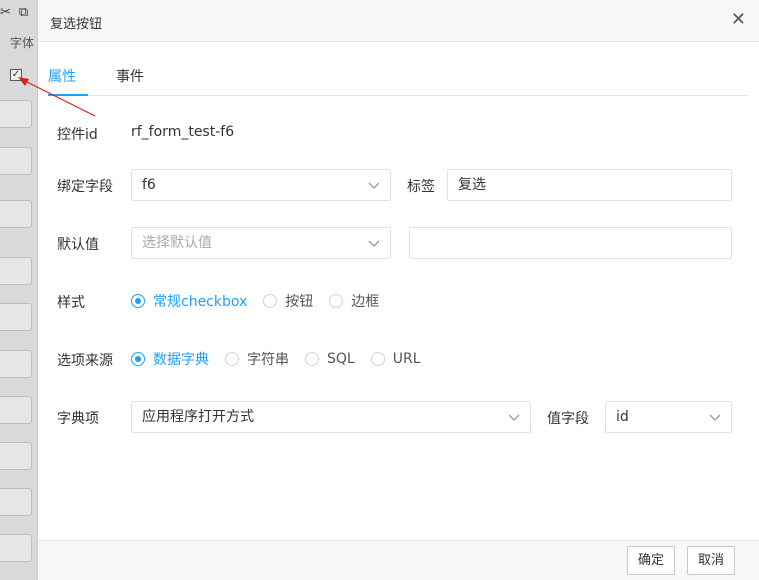 The width and height of the screenshot is (759, 580). Describe the element at coordinates (85, 187) in the screenshot. I see `bind-field-label: 绑定字段` at that location.